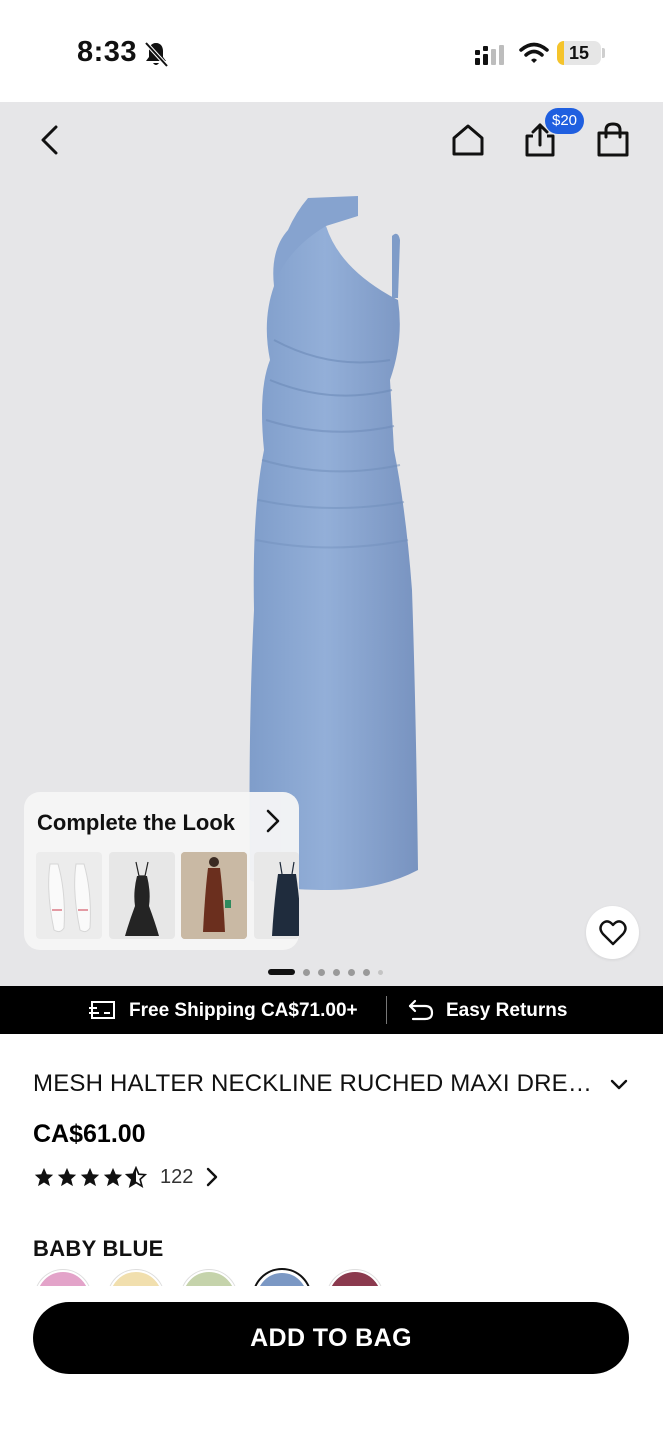  I want to click on battery-cap, so click(603, 53).